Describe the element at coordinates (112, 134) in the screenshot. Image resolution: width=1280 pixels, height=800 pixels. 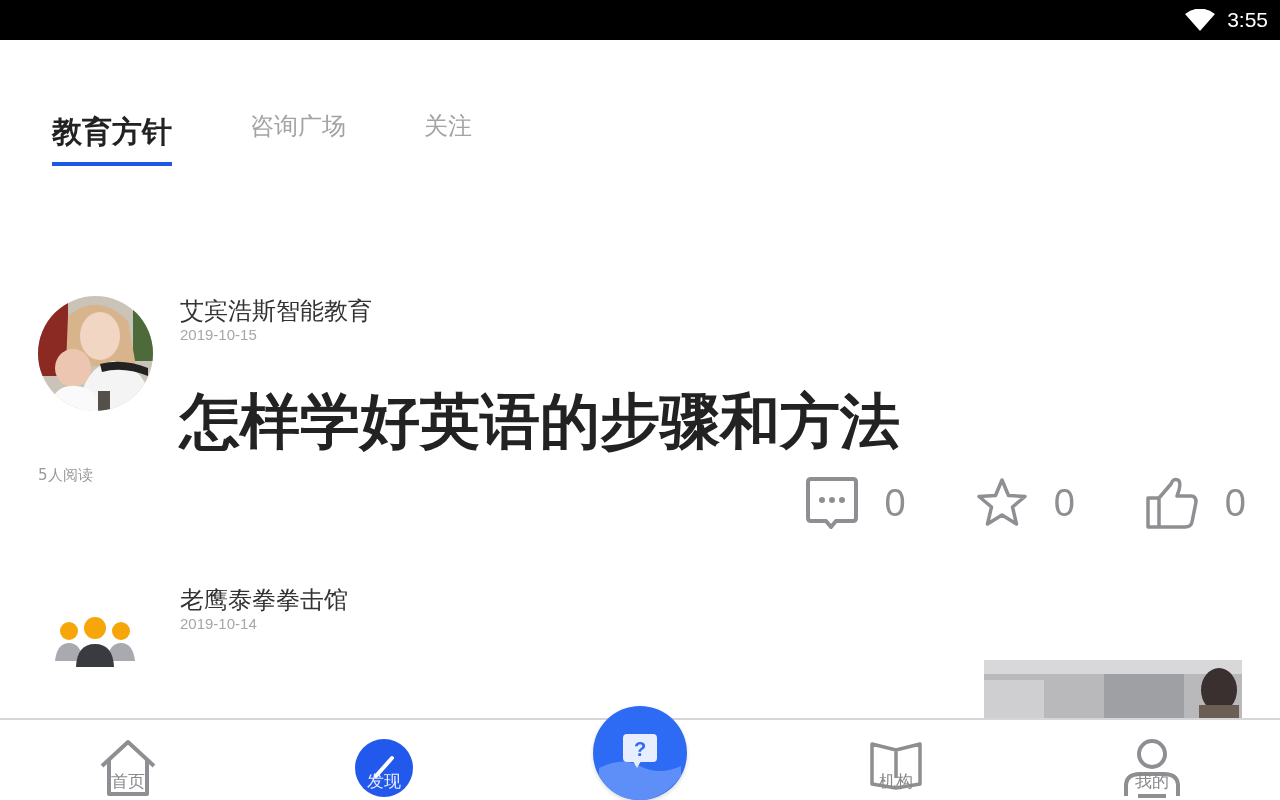
I see `tab: 教育方针` at that location.